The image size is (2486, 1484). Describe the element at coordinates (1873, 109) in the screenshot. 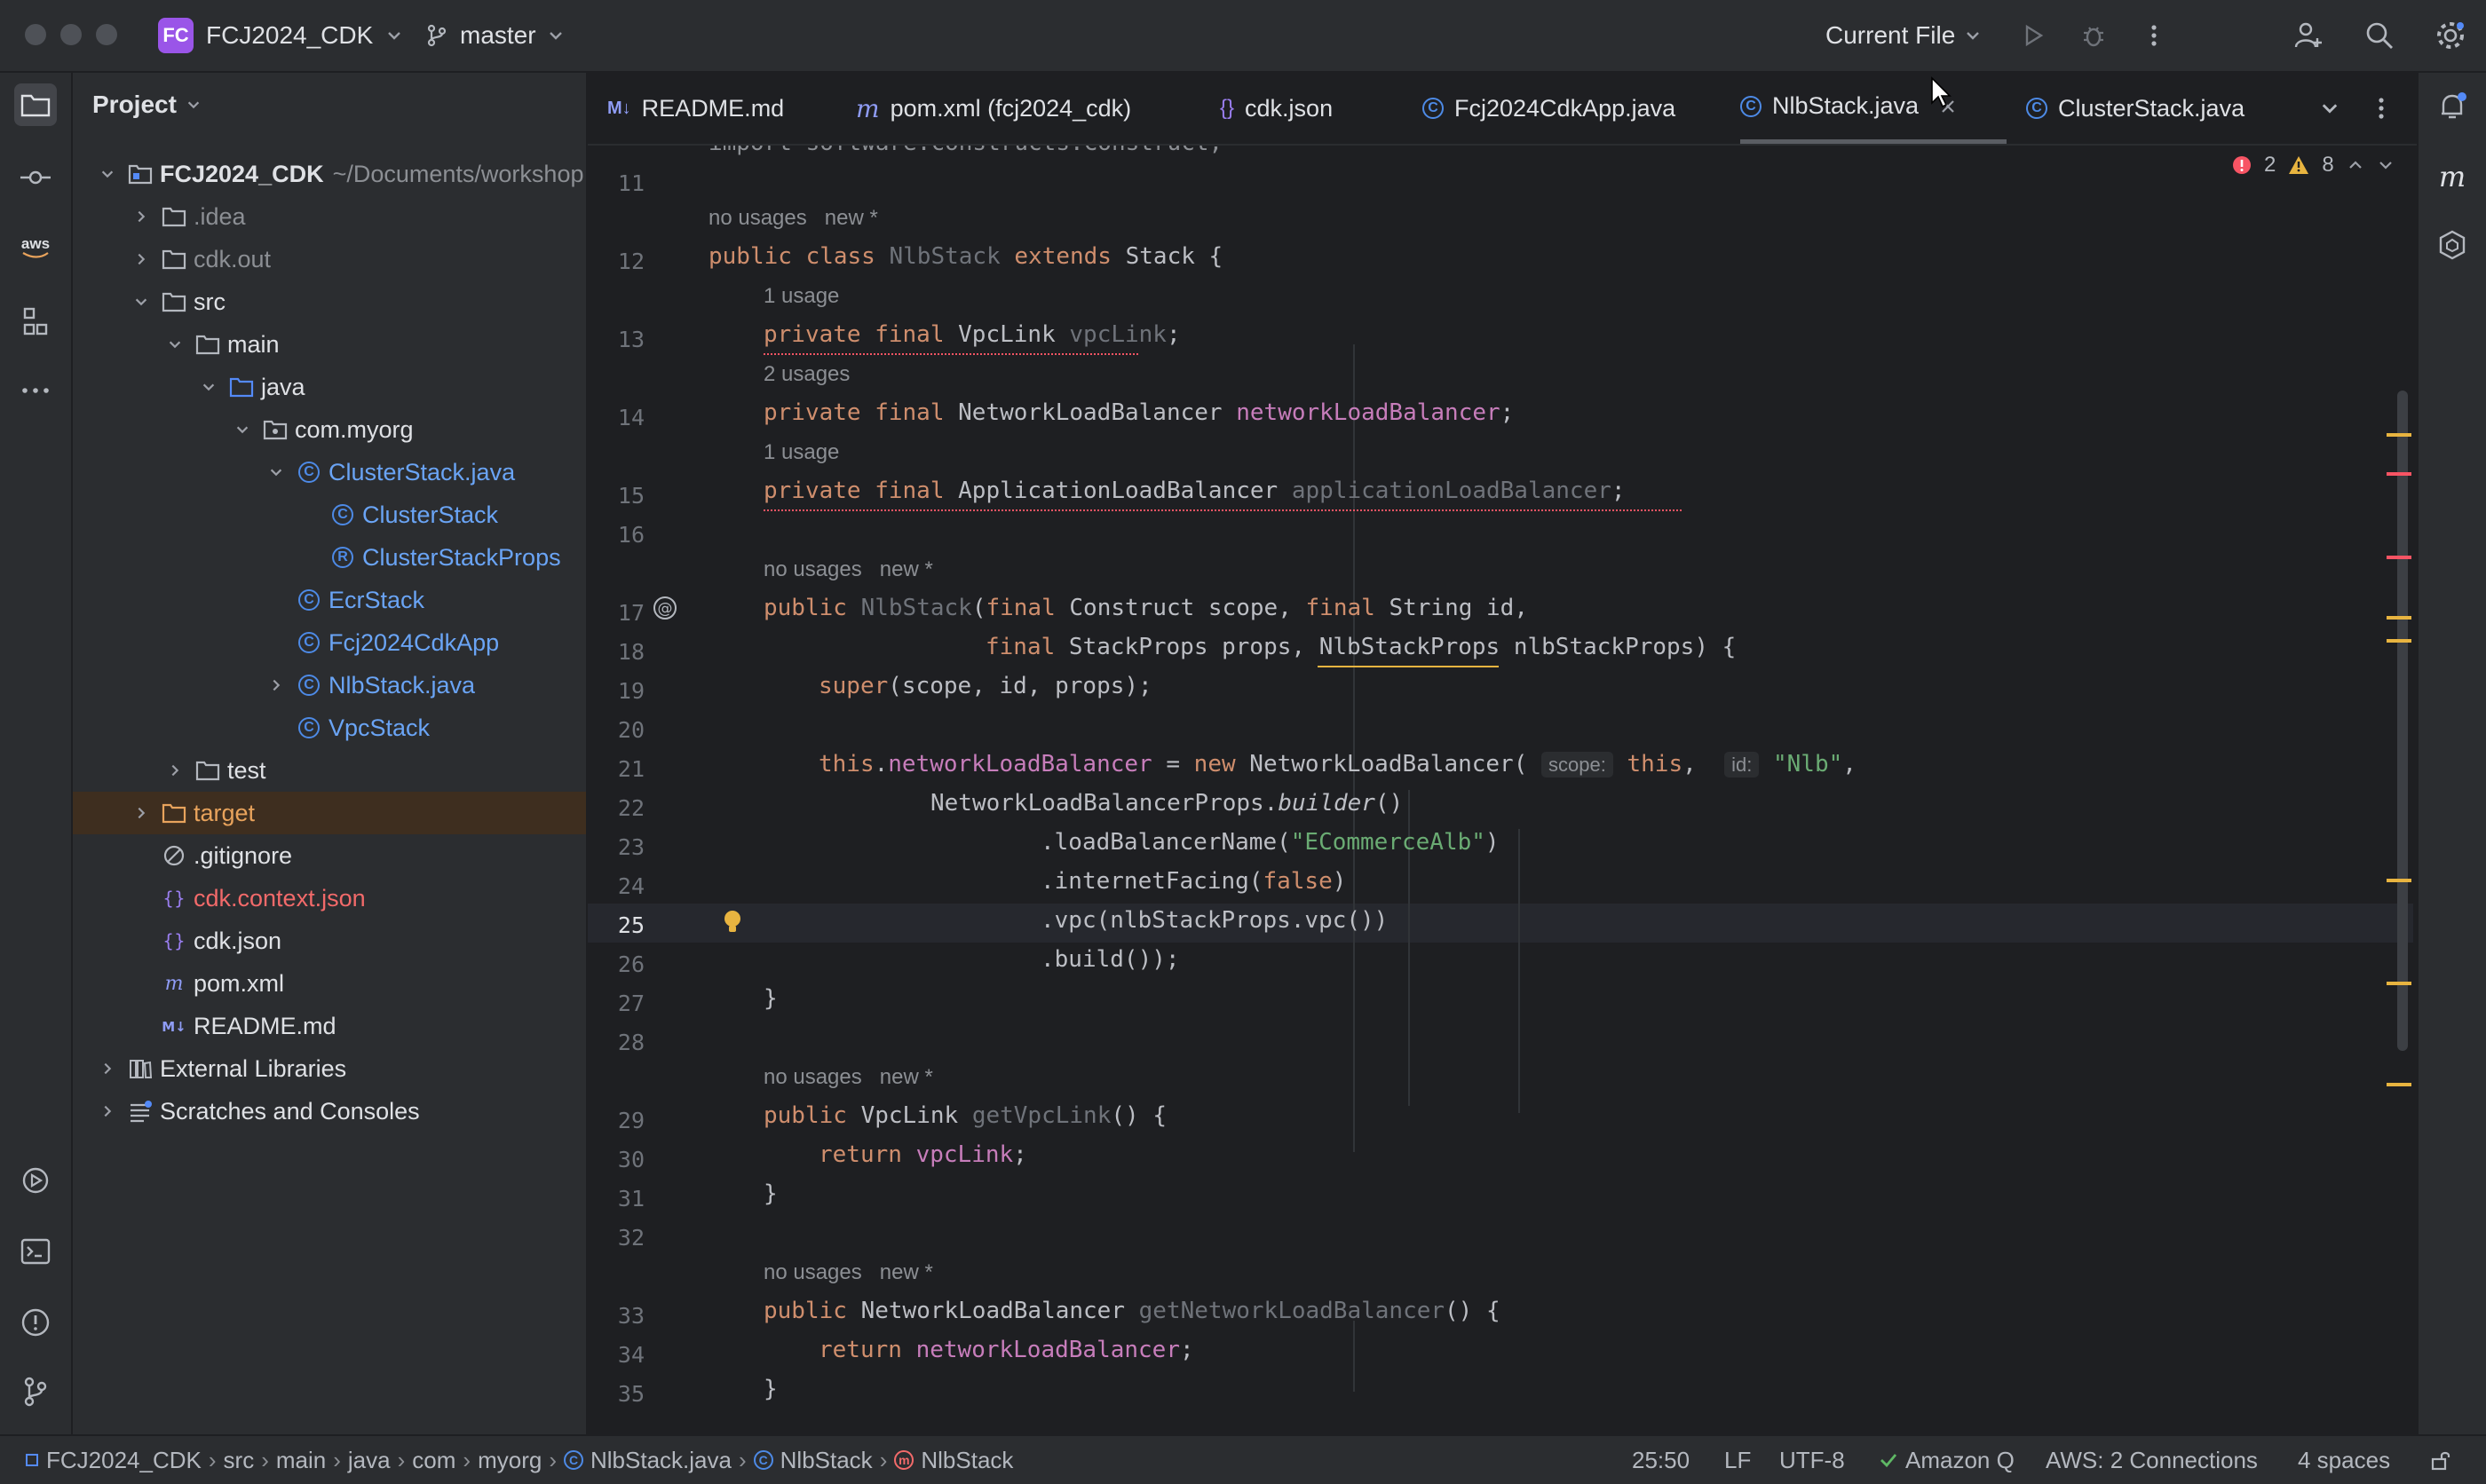

I see `tab-nlbstack-java: C NlbStack.java` at that location.